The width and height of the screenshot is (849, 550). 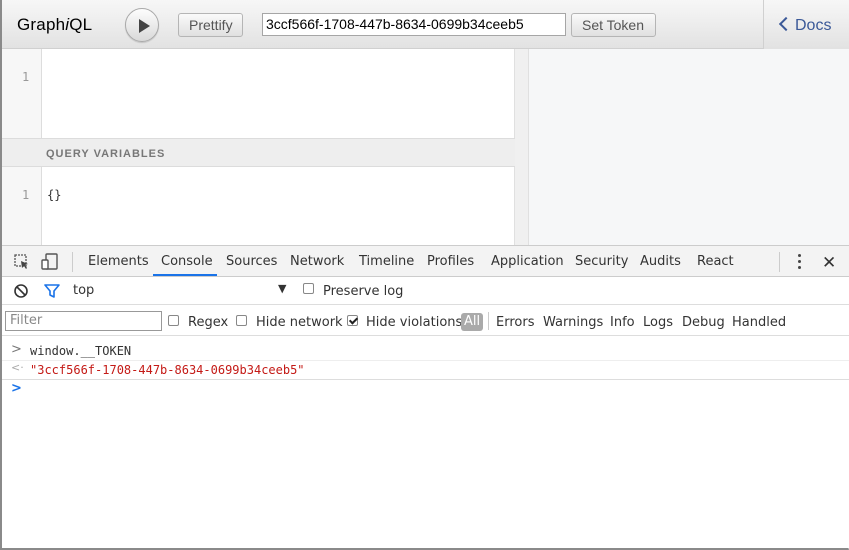 What do you see at coordinates (185, 275) in the screenshot?
I see `active-tab-indicator` at bounding box center [185, 275].